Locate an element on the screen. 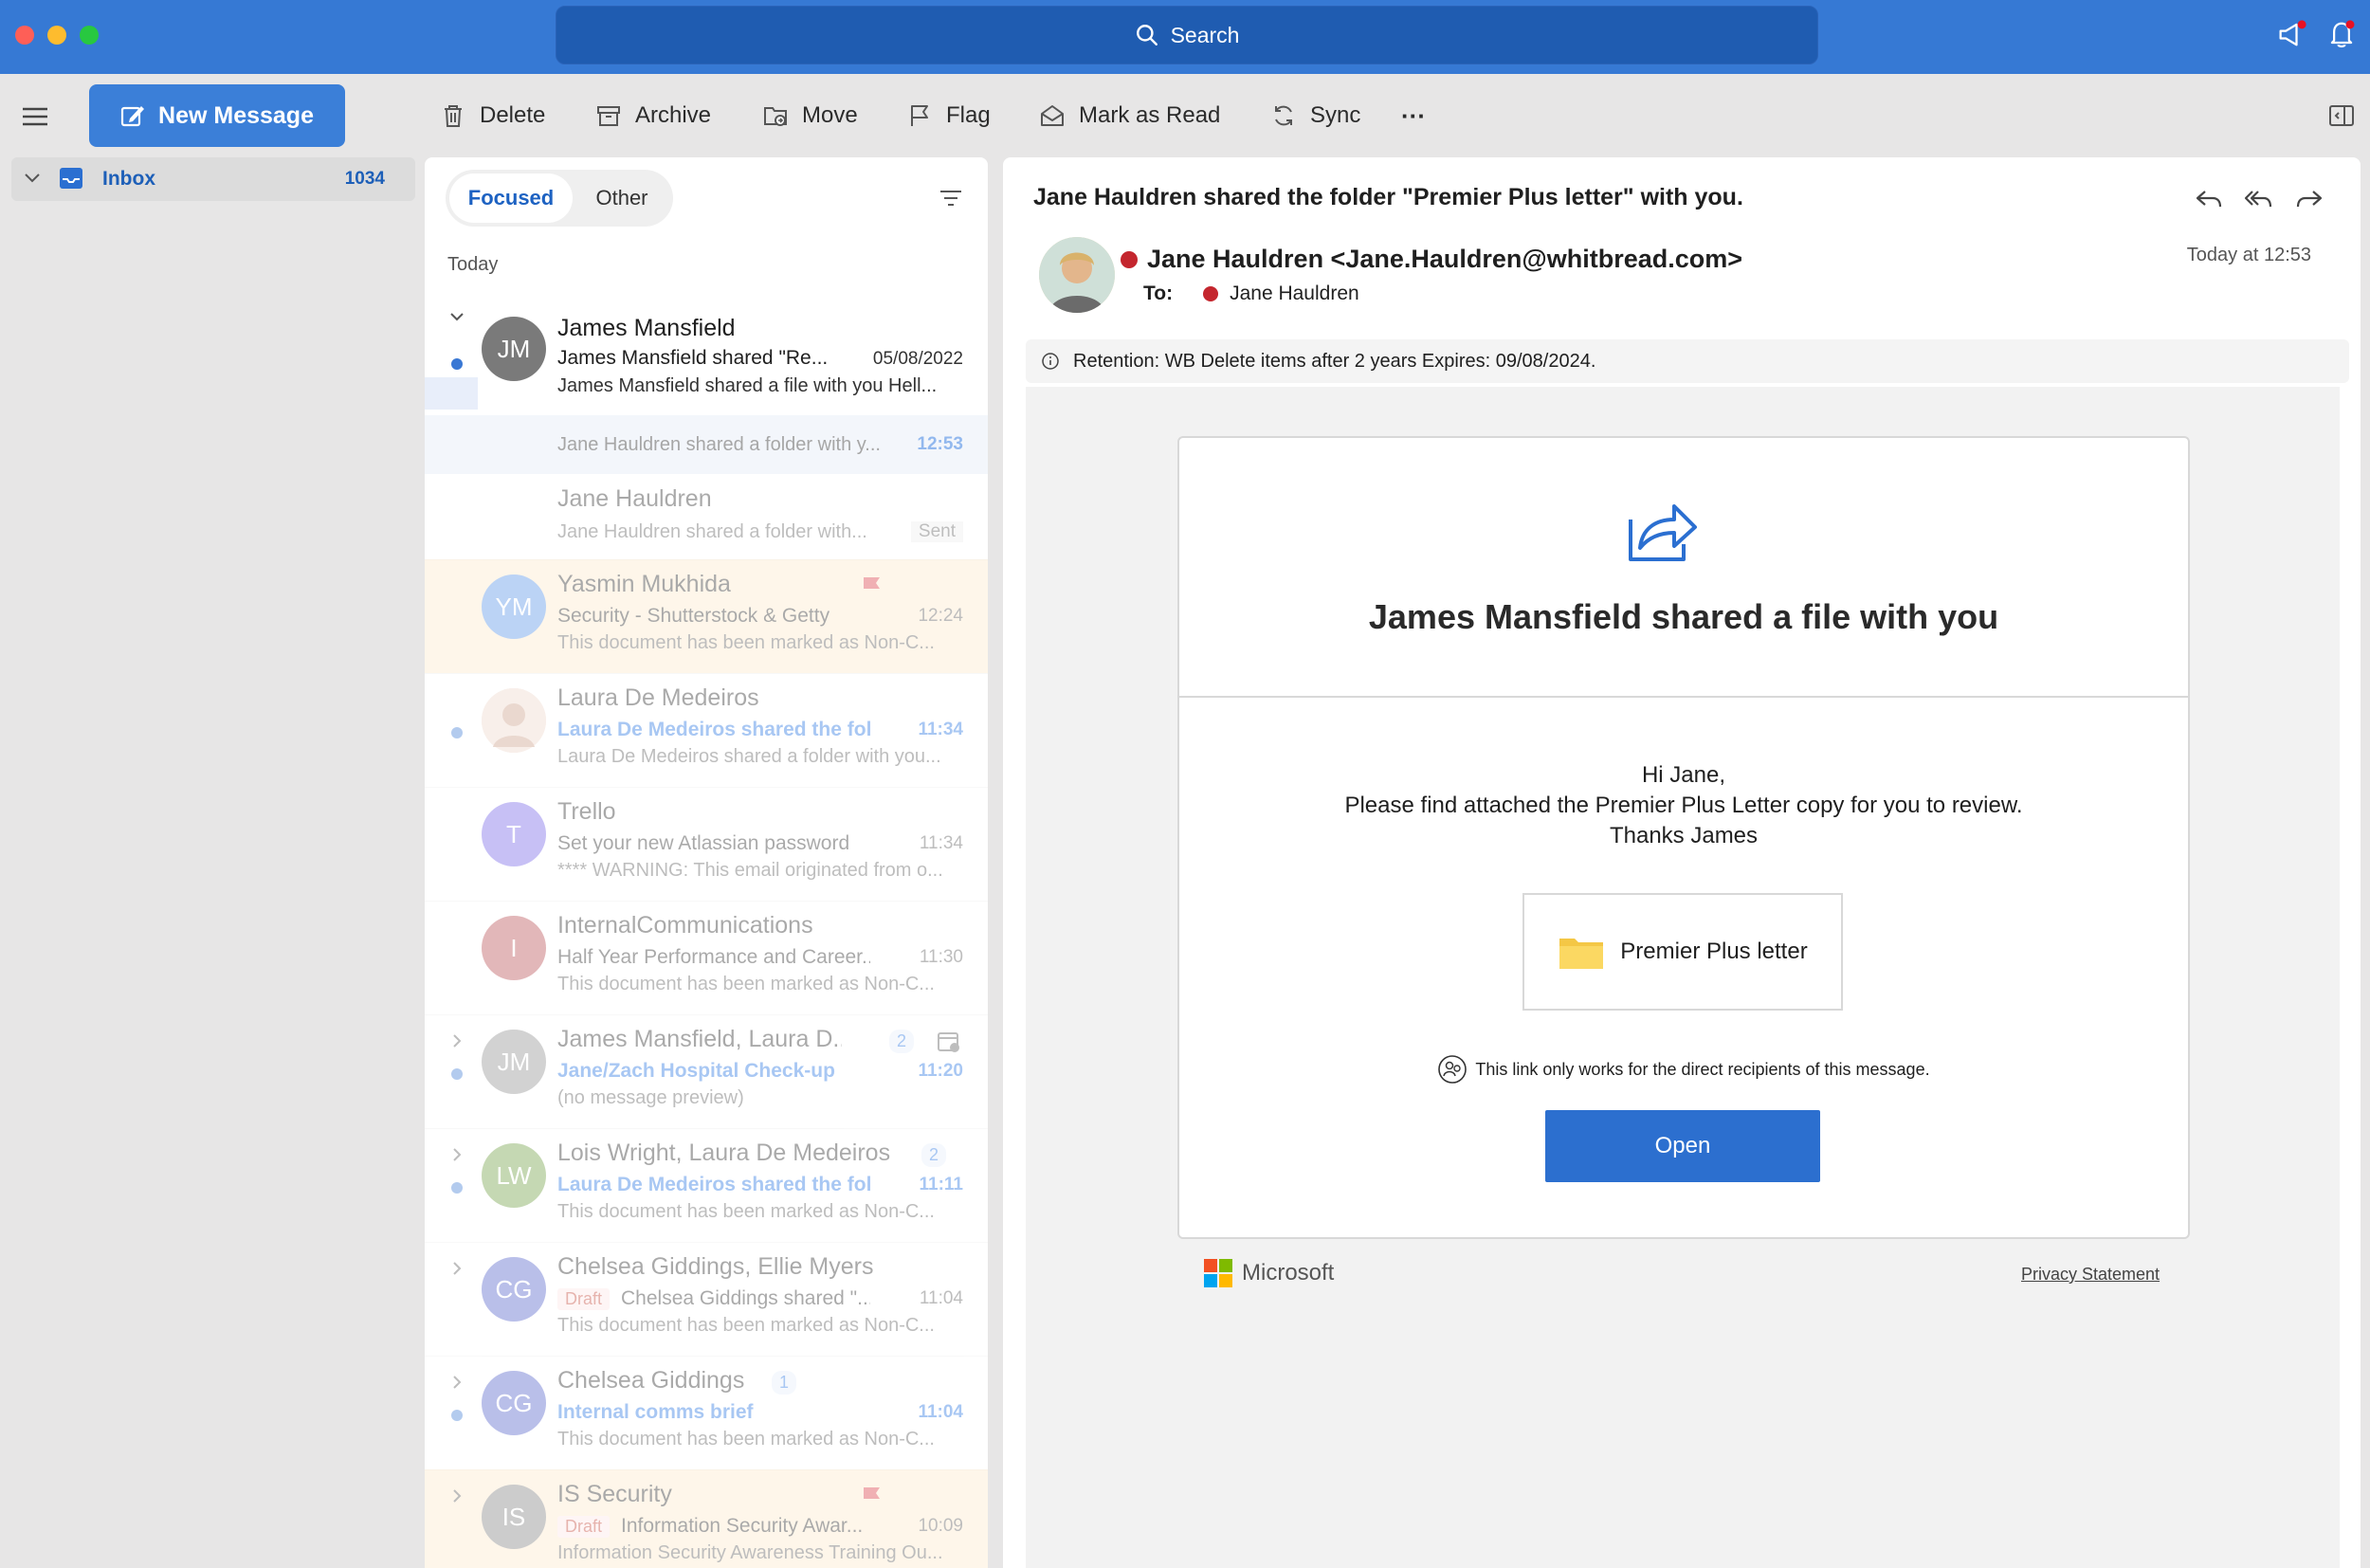 This screenshot has width=2370, height=1568. thread-indicator is located at coordinates (451, 393).